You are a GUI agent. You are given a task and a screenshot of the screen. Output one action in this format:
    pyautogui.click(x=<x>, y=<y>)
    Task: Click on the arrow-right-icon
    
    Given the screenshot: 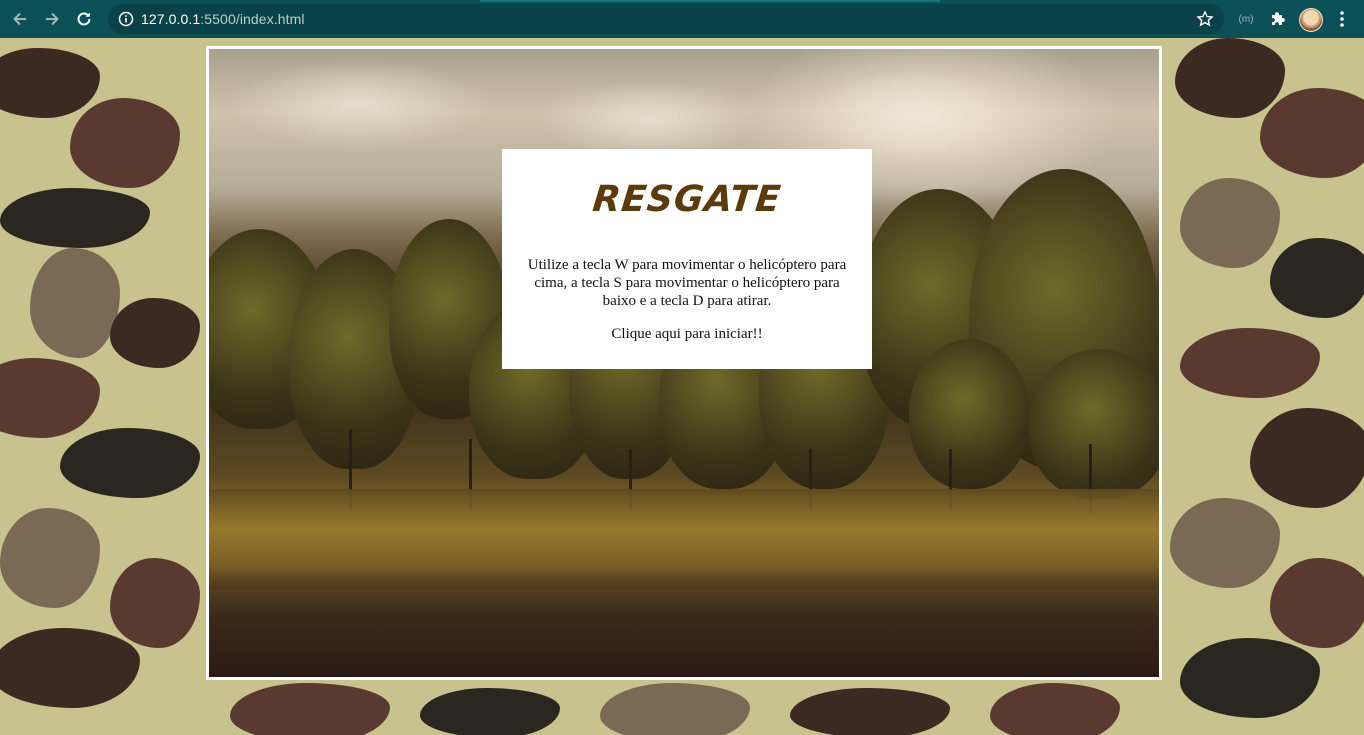 What is the action you would take?
    pyautogui.click(x=52, y=19)
    